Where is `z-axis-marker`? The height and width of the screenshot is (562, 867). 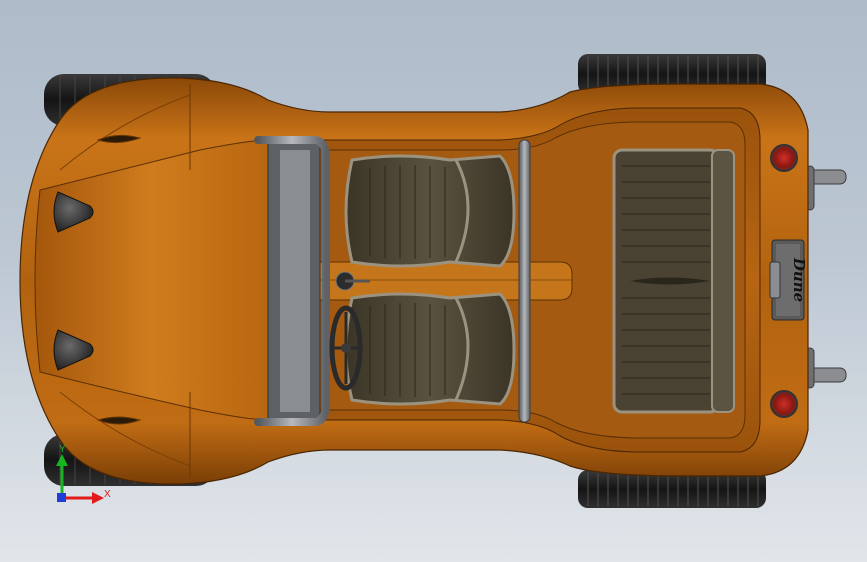
z-axis-marker is located at coordinates (61, 497).